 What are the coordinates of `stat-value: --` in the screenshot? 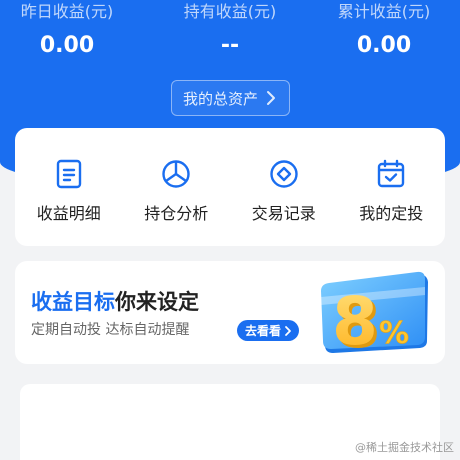 It's located at (230, 45).